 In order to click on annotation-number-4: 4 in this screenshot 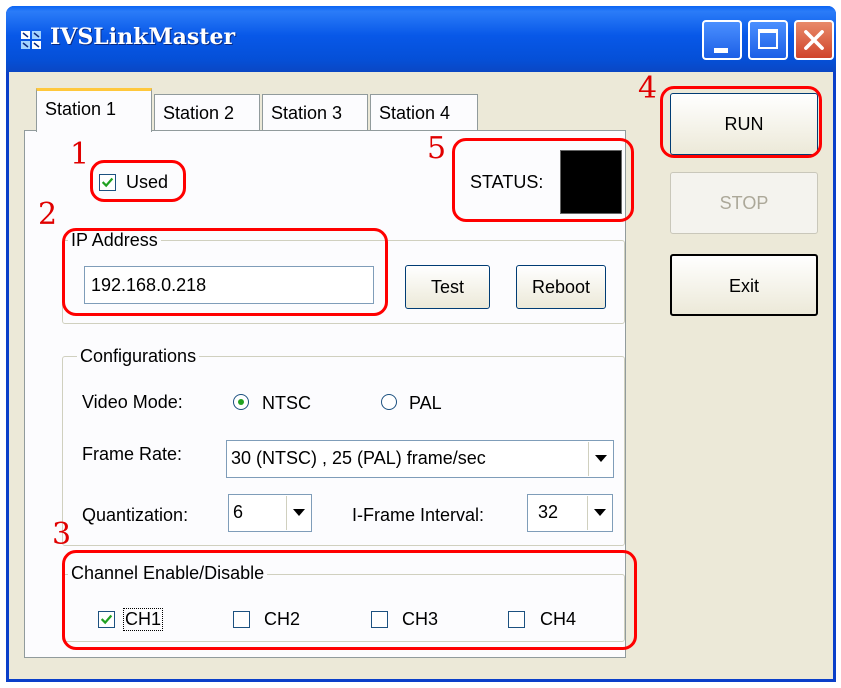, I will do `click(648, 88)`.